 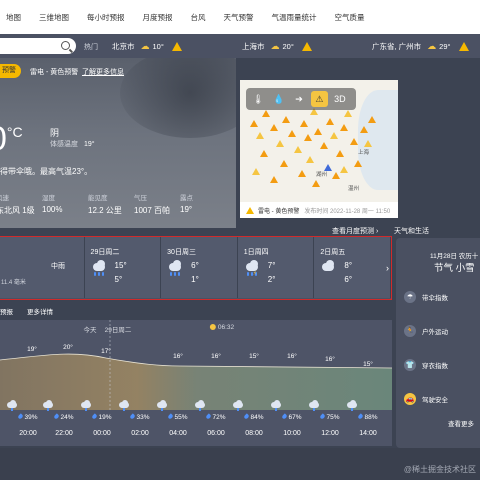 I want to click on sunrise-time: 06:32, so click(x=221, y=327).